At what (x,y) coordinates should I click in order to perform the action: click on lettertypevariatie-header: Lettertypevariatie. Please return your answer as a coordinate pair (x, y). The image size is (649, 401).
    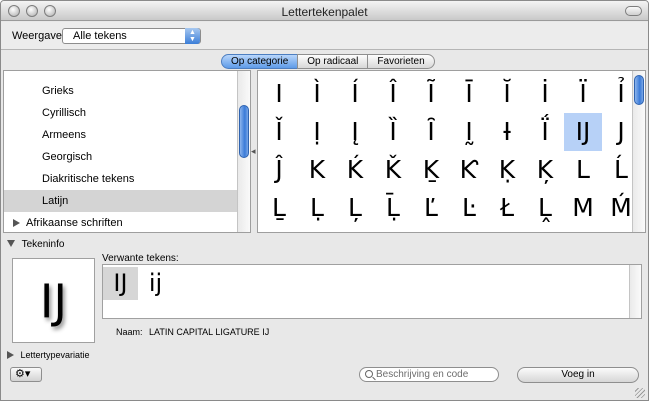
    Looking at the image, I should click on (48, 355).